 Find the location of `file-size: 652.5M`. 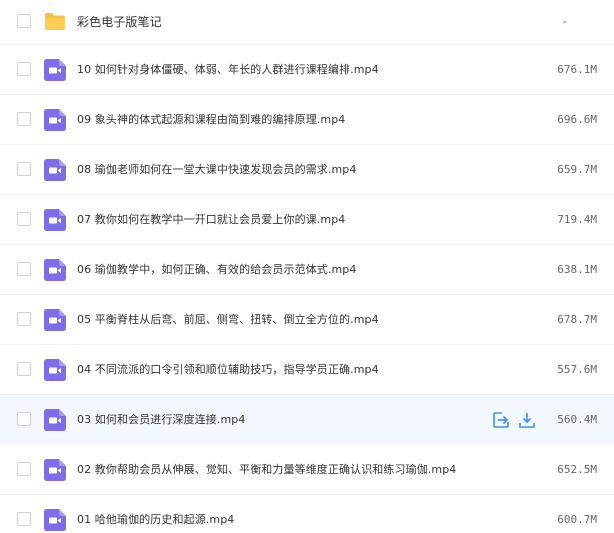

file-size: 652.5M is located at coordinates (577, 469).